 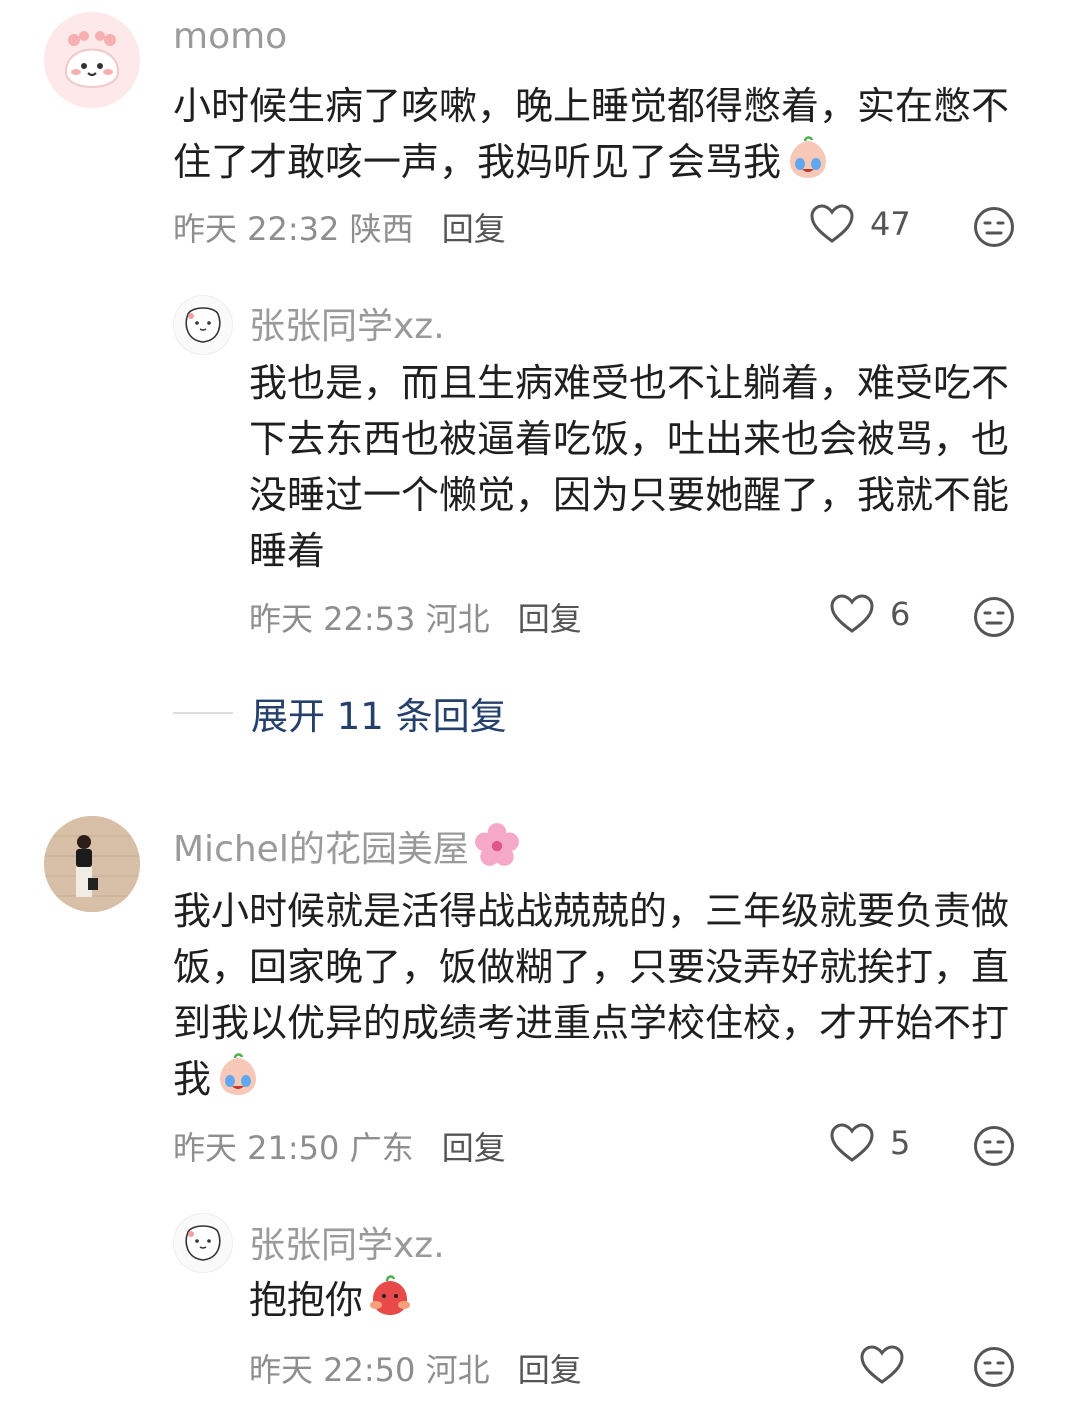 I want to click on like-button: 5, so click(x=870, y=1143).